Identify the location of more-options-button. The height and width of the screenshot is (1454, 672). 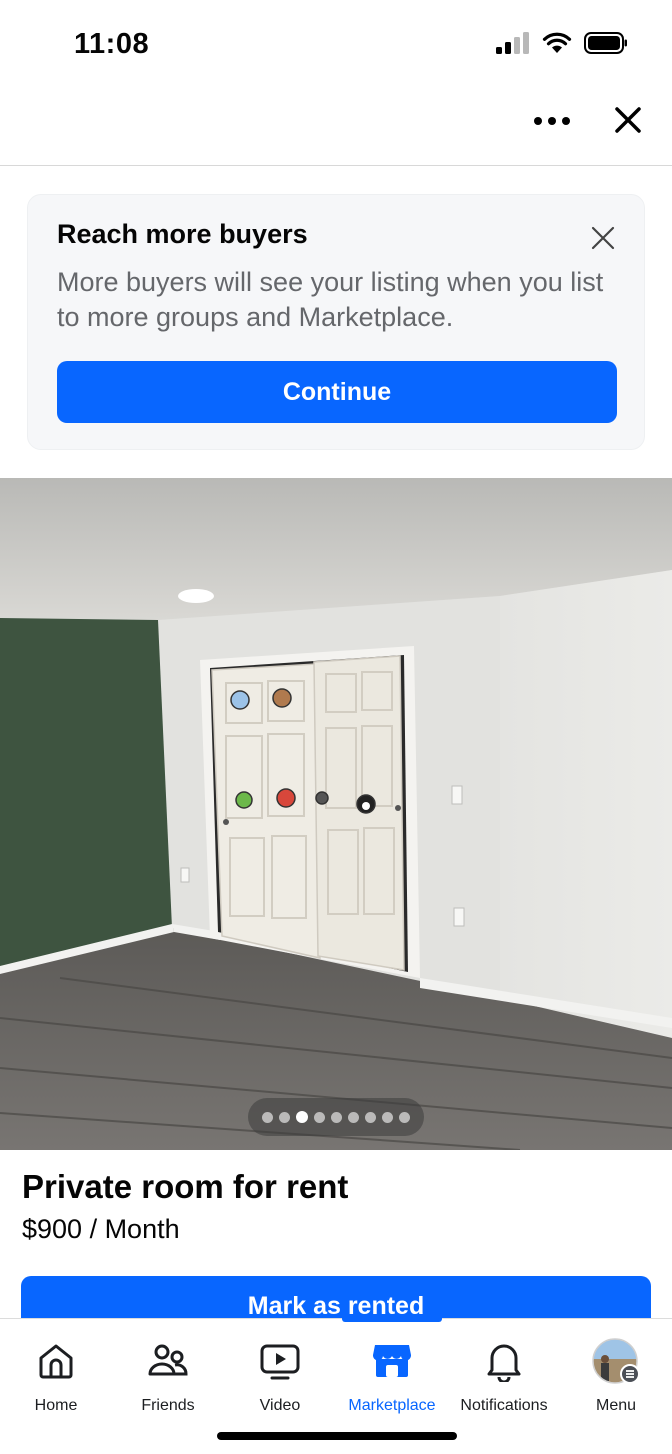
(552, 122).